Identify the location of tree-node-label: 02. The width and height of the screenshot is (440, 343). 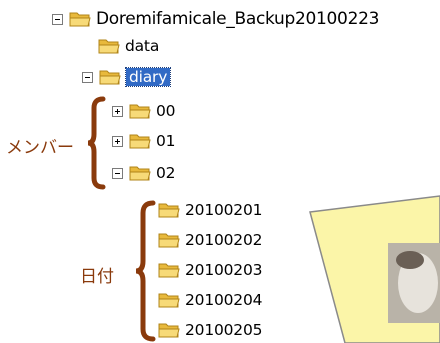
(166, 173).